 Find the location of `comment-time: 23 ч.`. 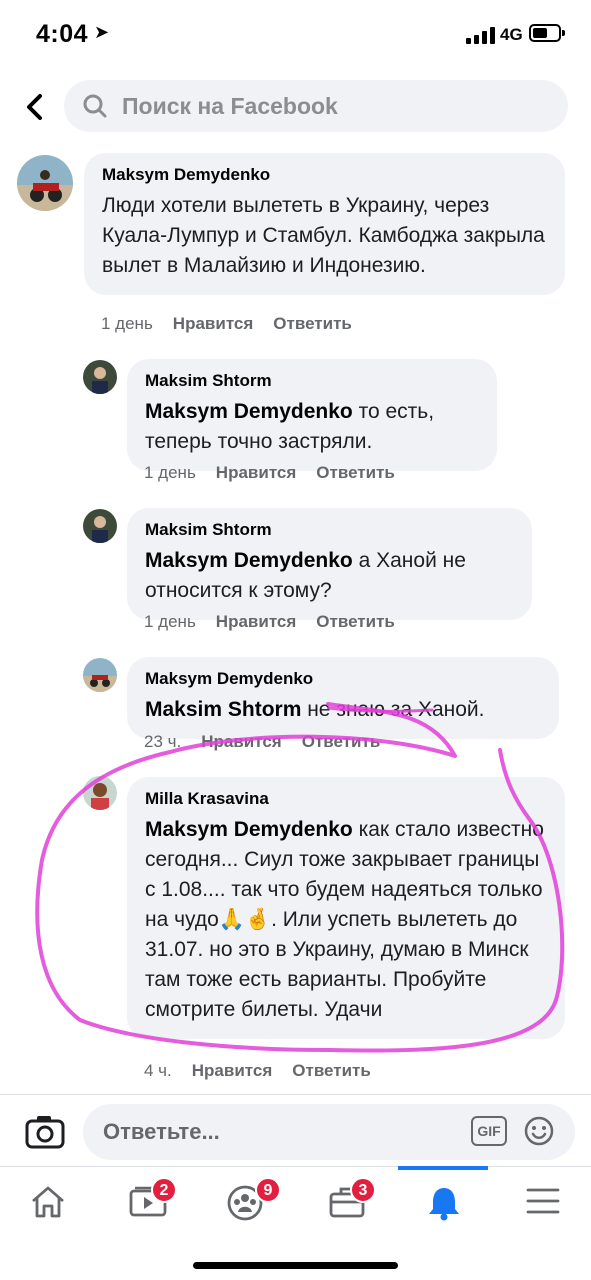

comment-time: 23 ч. is located at coordinates (163, 741).